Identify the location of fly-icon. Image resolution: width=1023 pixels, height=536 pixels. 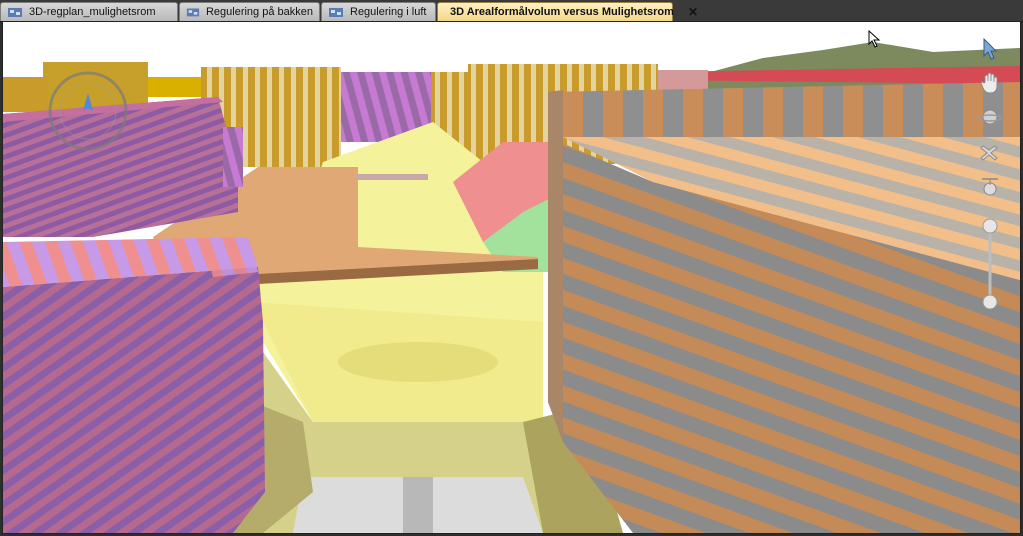
(989, 153).